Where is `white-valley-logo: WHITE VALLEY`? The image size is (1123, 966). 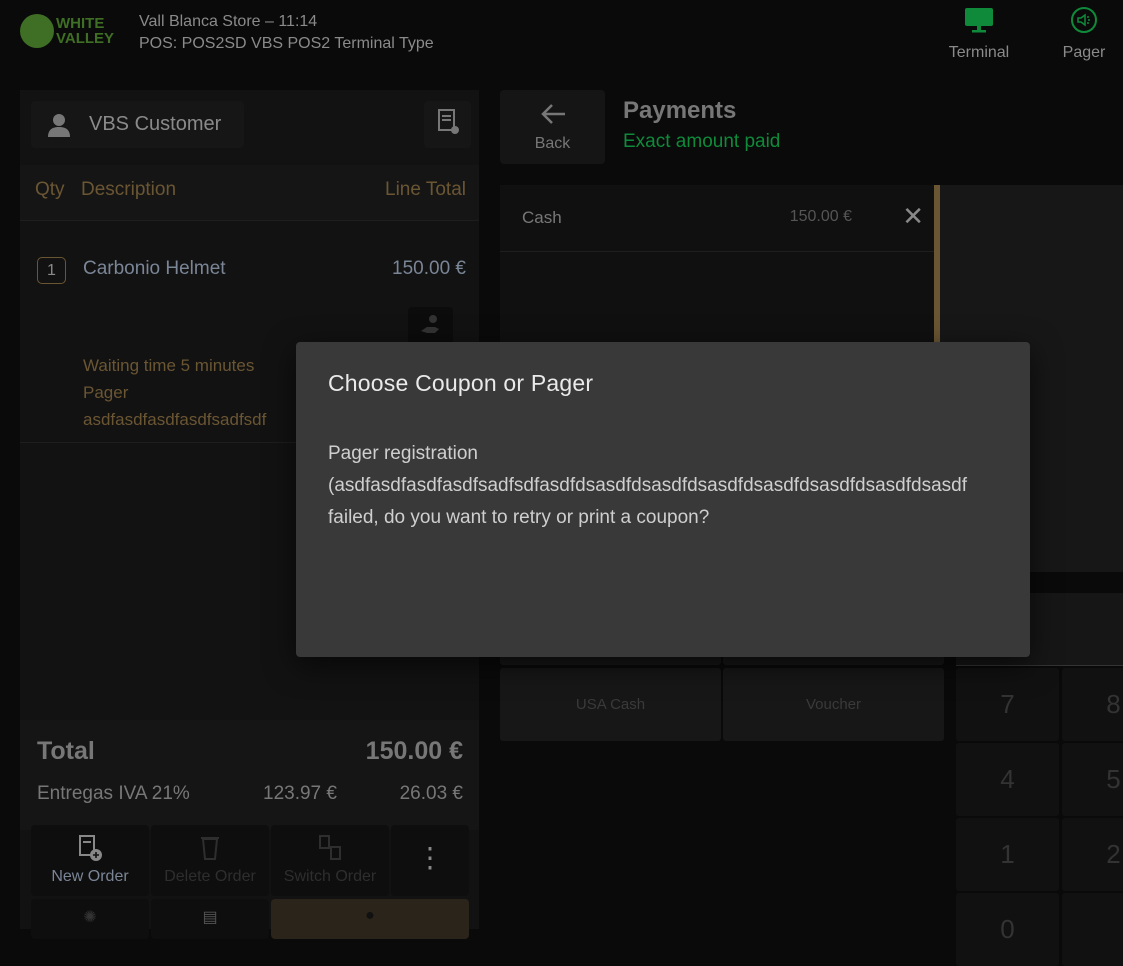
white-valley-logo: WHITE VALLEY is located at coordinates (67, 31).